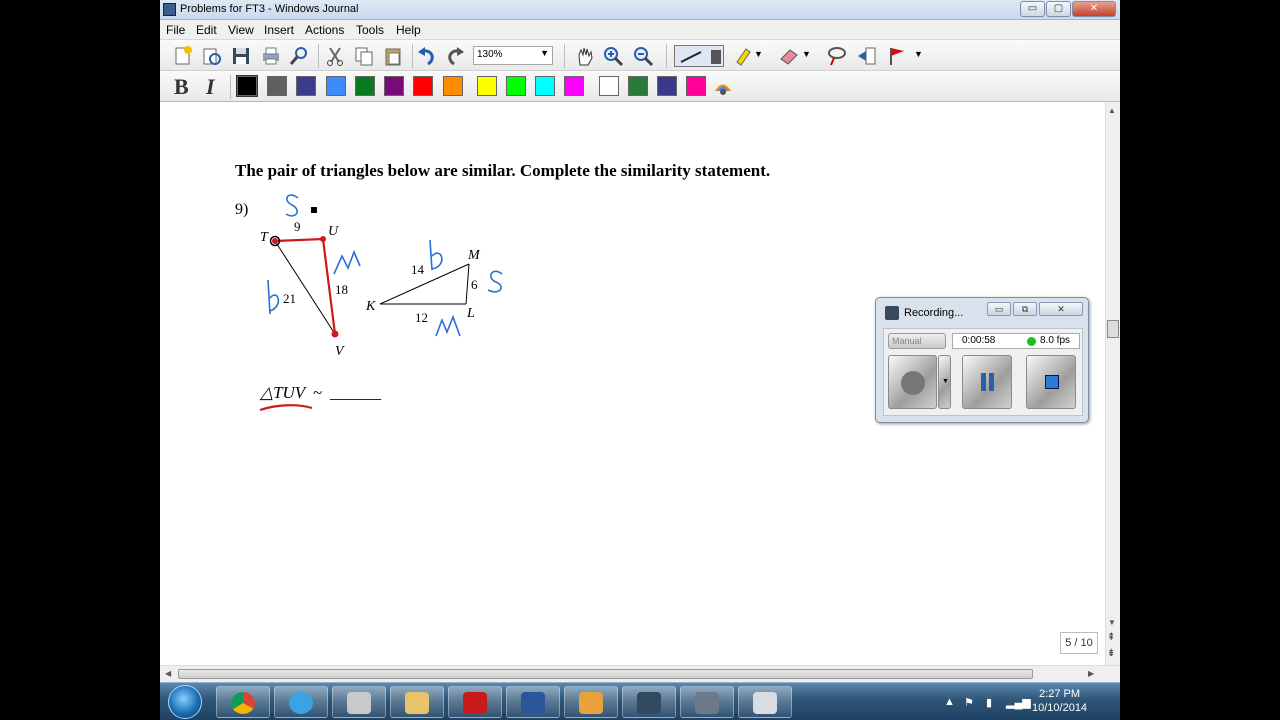 This screenshot has width=1280, height=720. What do you see at coordinates (1079, 643) in the screenshot?
I see `page-indicator: 5 / 10` at bounding box center [1079, 643].